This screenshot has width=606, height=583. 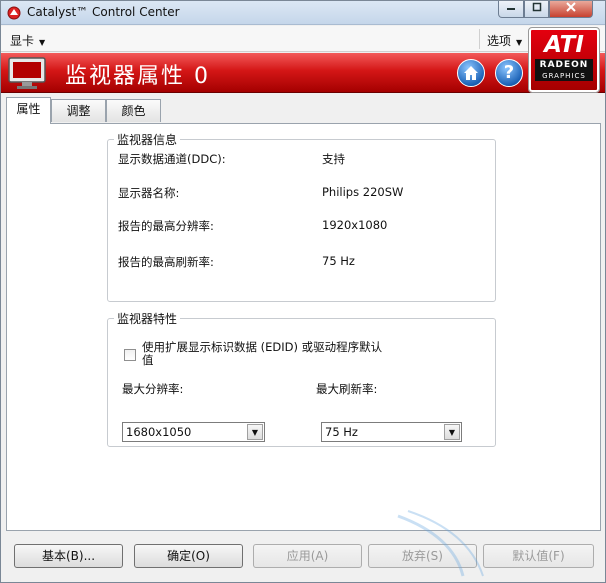 What do you see at coordinates (166, 226) in the screenshot?
I see `info-label-max-res: 报告的最高分辨率:` at bounding box center [166, 226].